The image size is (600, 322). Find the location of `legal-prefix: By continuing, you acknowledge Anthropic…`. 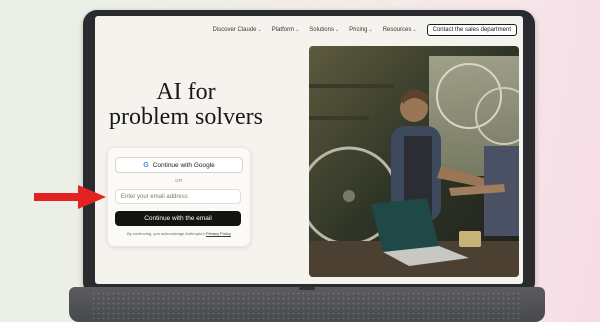

legal-prefix: By continuing, you acknowledge Anthropic… is located at coordinates (166, 233).